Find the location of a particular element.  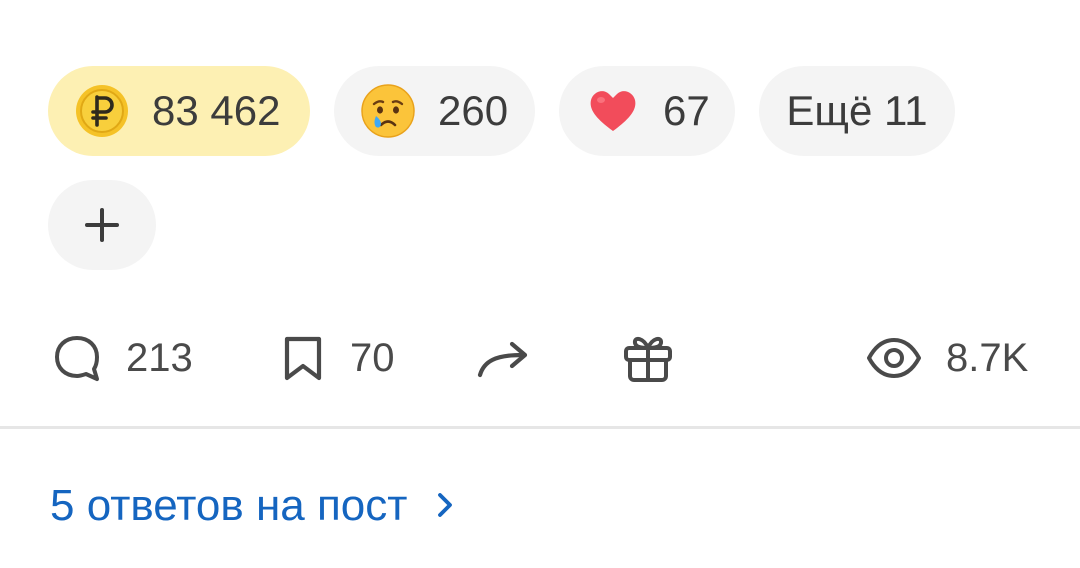

divider is located at coordinates (540, 427).